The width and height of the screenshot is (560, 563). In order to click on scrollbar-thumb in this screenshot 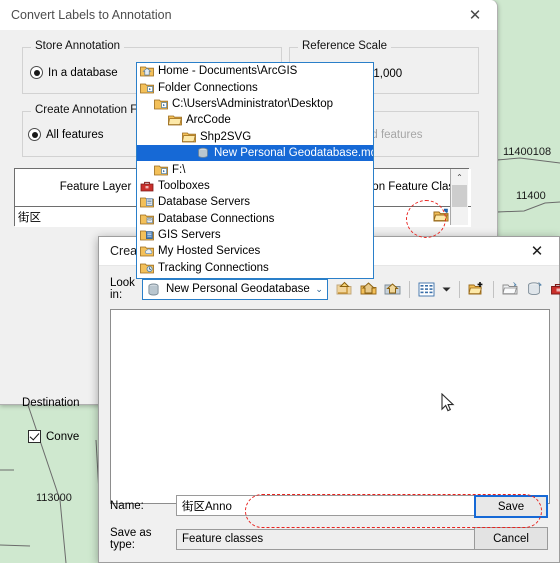, I will do `click(459, 196)`.